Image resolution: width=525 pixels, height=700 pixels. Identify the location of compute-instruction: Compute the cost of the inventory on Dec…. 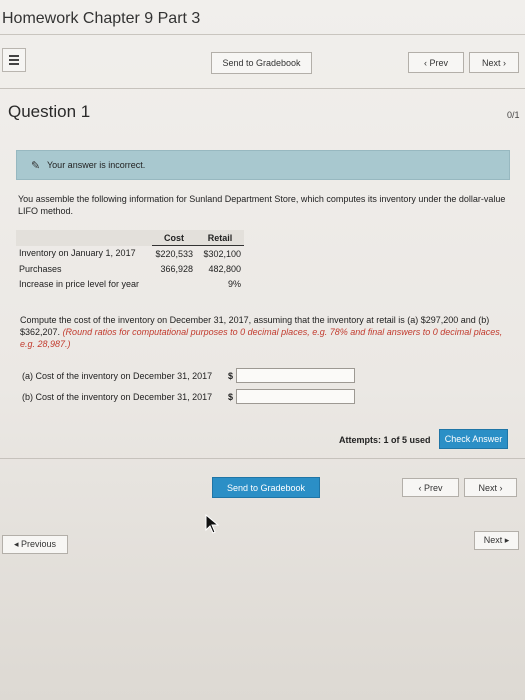
(264, 332).